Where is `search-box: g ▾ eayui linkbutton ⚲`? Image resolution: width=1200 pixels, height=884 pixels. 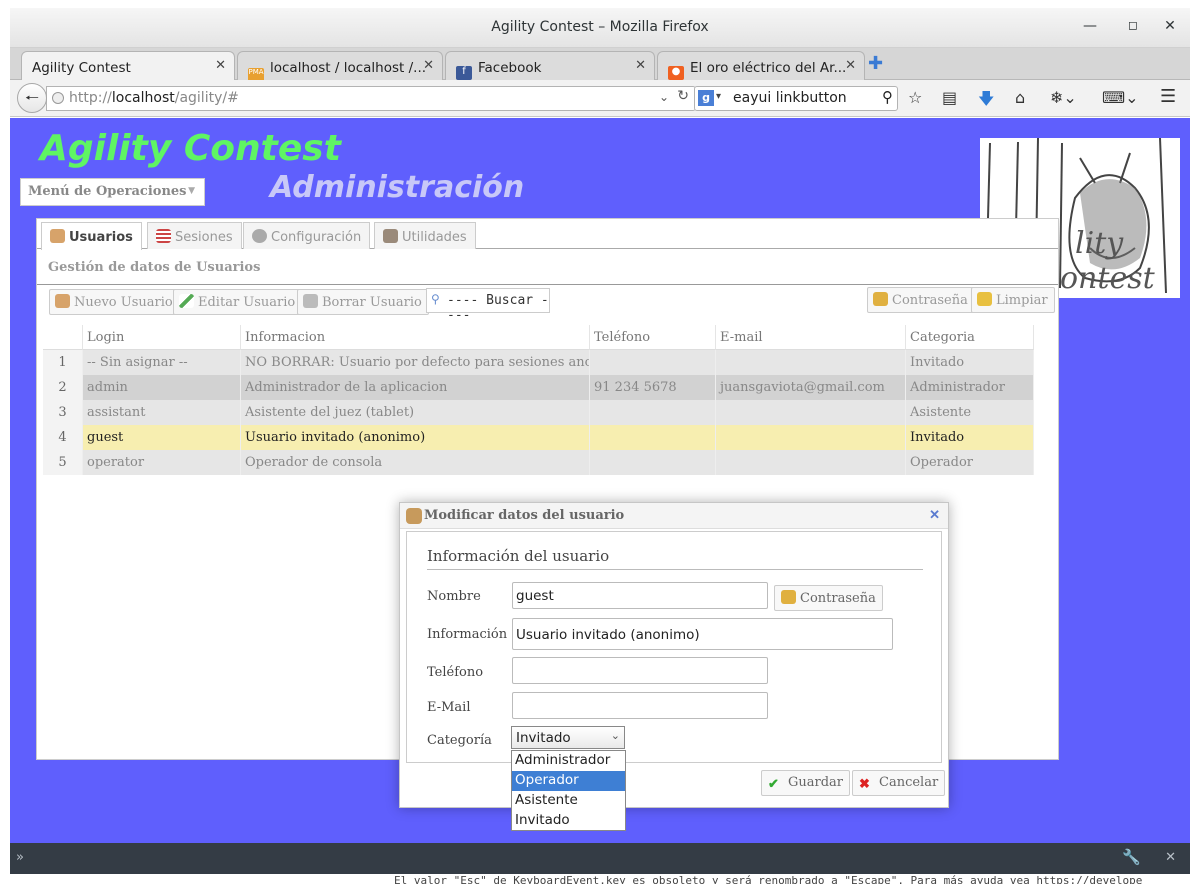
search-box: g ▾ eayui linkbutton ⚲ is located at coordinates (796, 98).